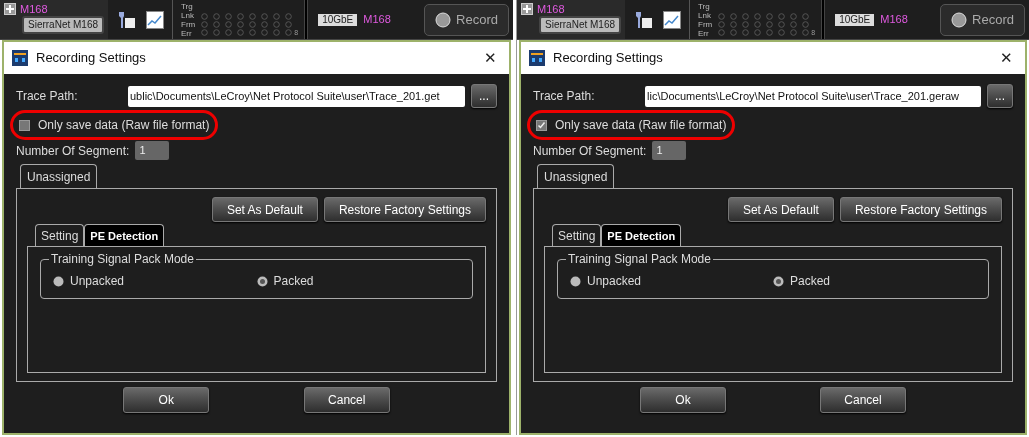  I want to click on trace-path-field: lic\Documents\LeCroy\Net Protocol Suite\user\Trace_201.geraw, so click(813, 96).